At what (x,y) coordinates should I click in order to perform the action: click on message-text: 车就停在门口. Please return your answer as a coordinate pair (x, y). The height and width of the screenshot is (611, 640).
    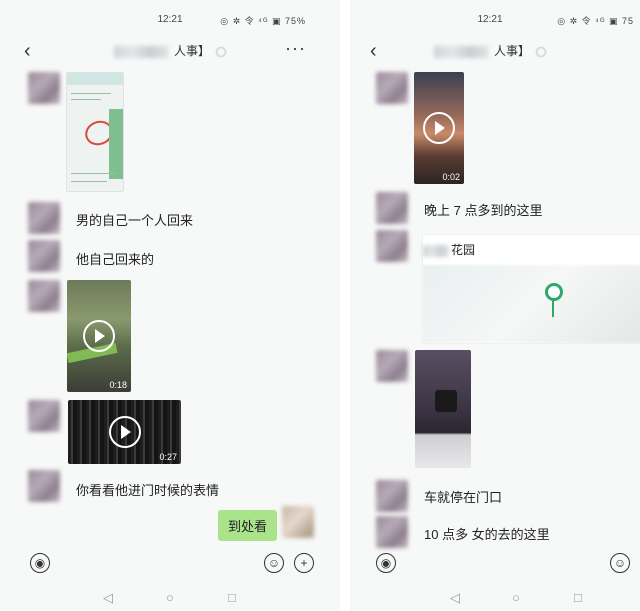
    Looking at the image, I should click on (463, 496).